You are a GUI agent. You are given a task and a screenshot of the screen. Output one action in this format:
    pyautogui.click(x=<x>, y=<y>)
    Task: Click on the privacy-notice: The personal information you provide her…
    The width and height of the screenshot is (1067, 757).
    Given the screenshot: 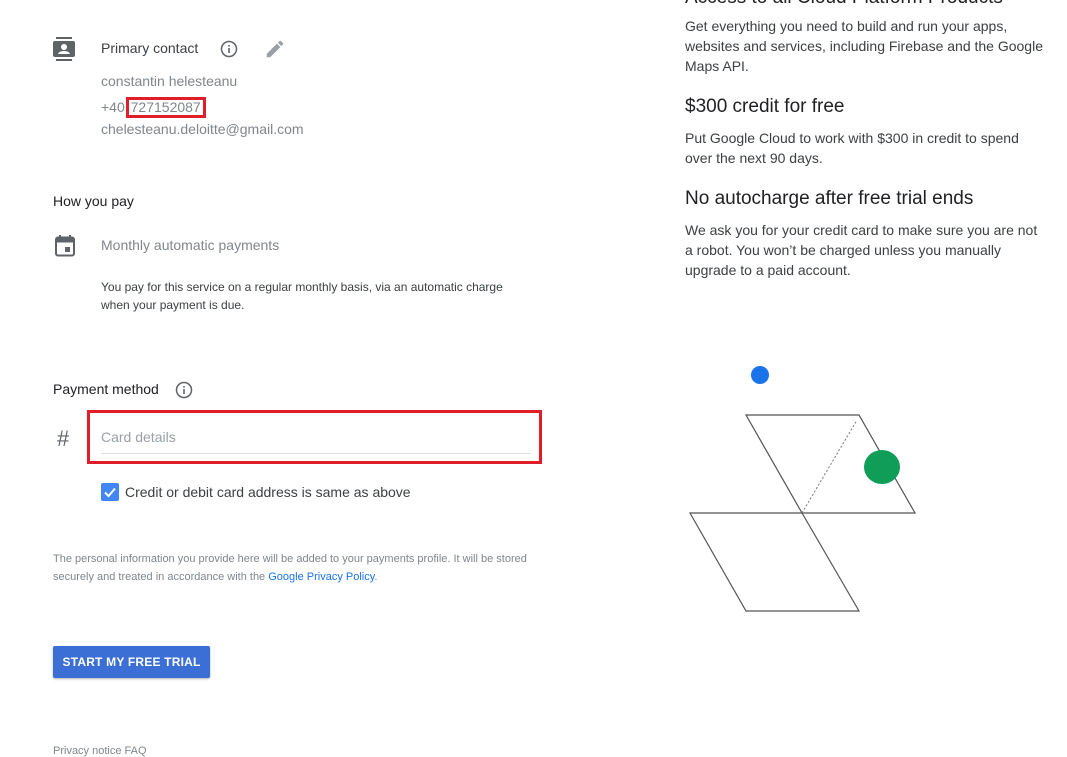 What is the action you would take?
    pyautogui.click(x=298, y=568)
    